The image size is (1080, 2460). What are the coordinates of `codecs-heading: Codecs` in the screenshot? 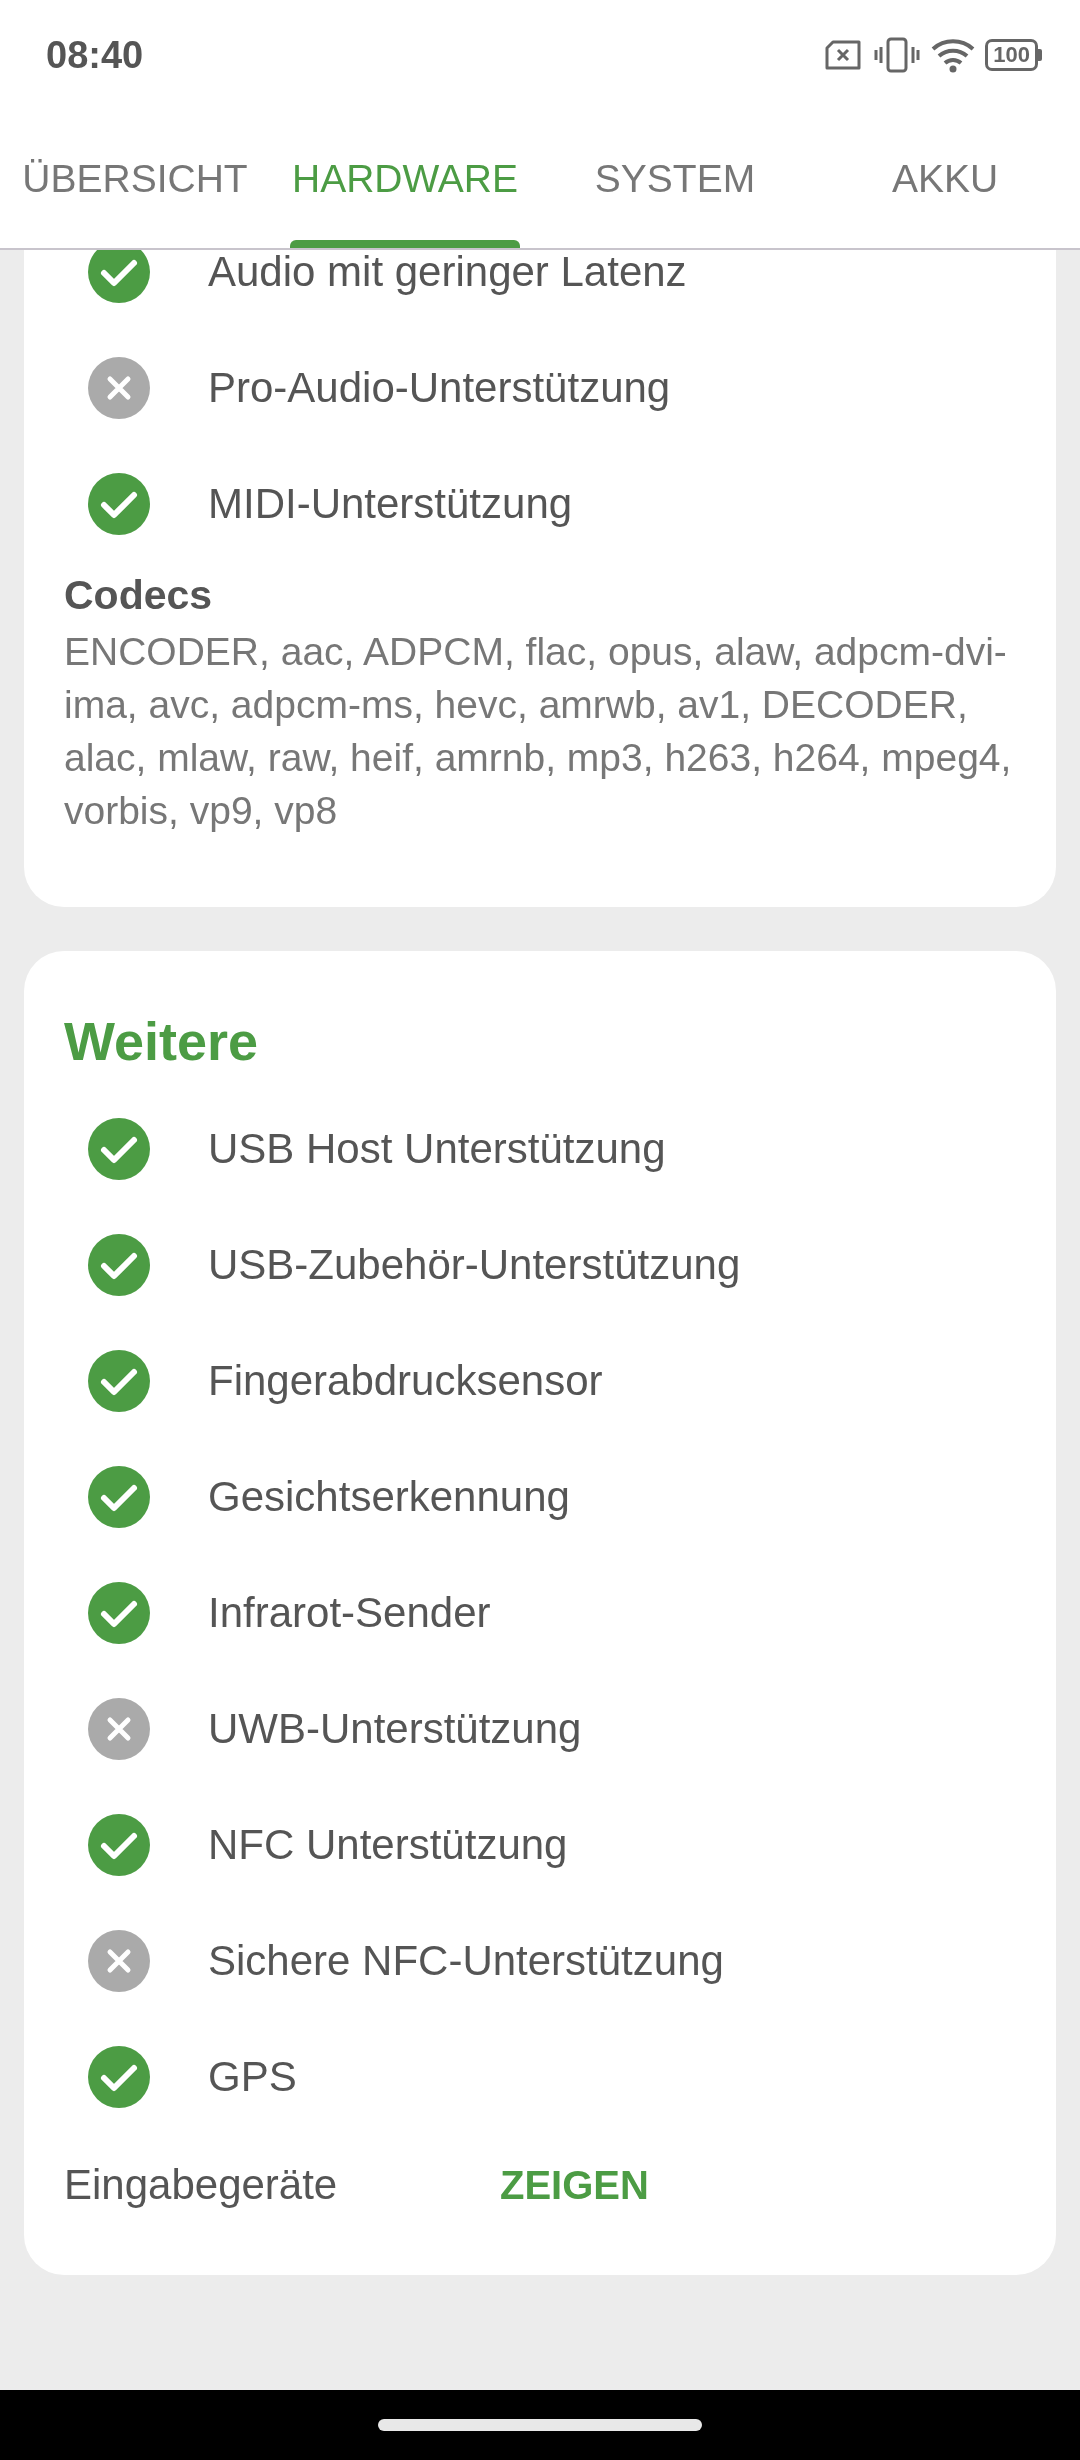 It's located at (139, 595).